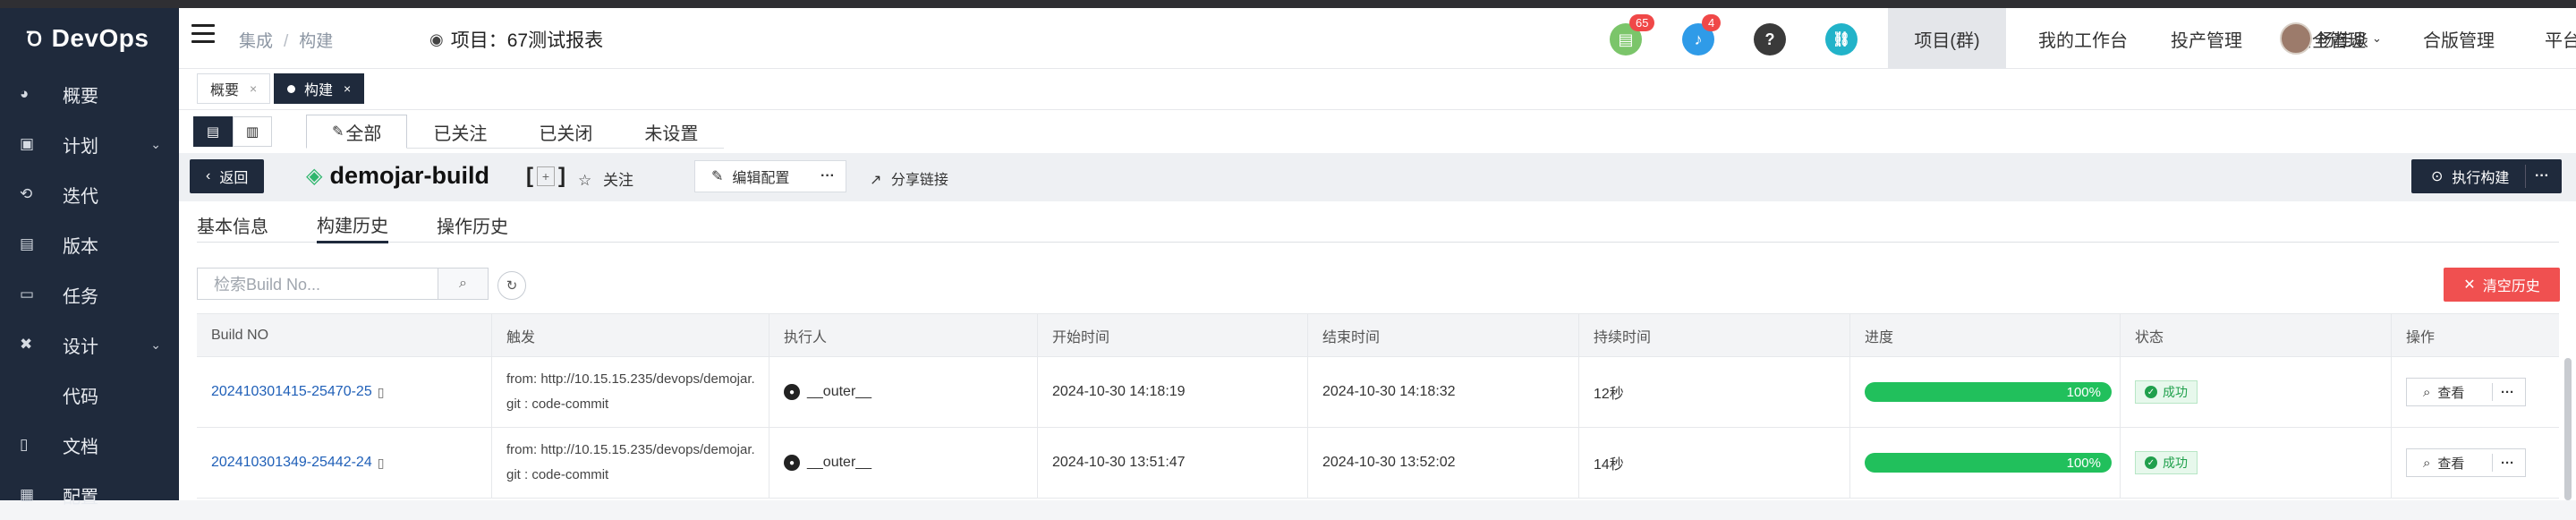  I want to click on link-icon: ⛓, so click(1841, 39).